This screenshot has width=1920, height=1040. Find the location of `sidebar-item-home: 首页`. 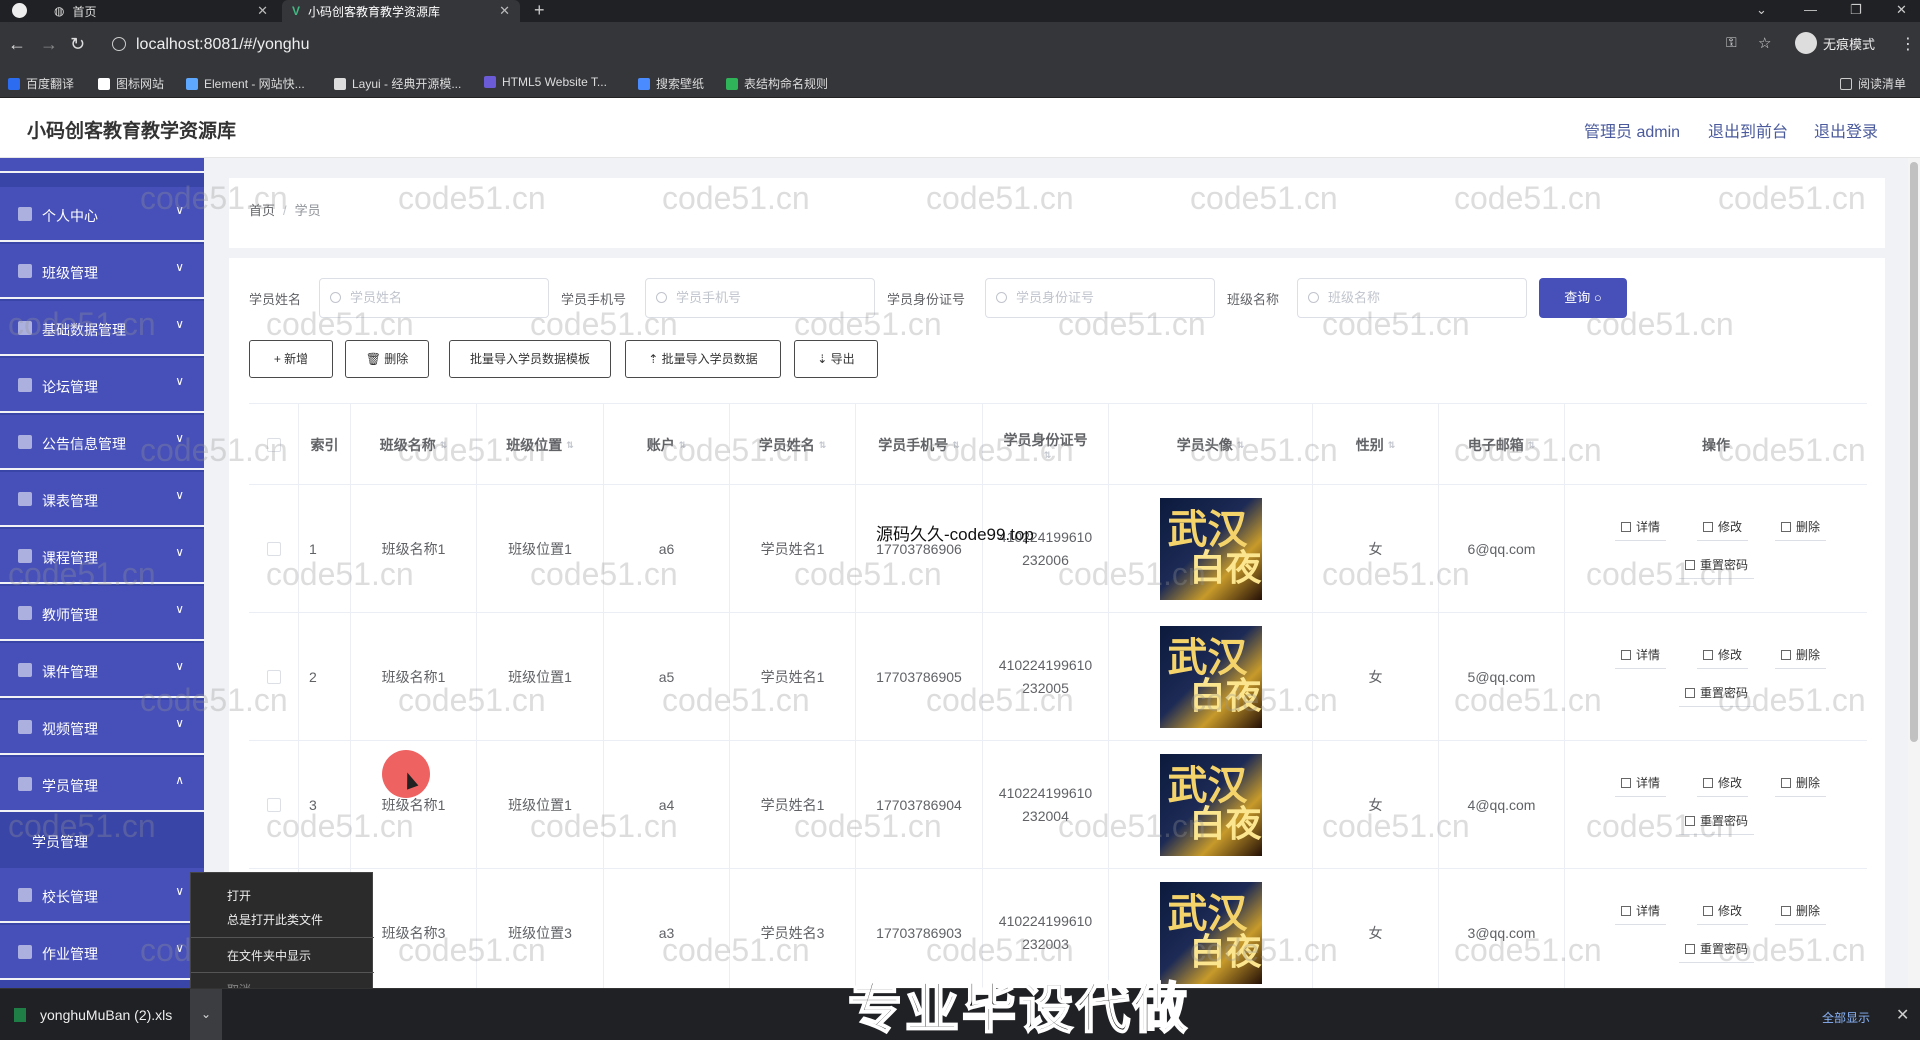

sidebar-item-home: 首页 is located at coordinates (102, 165).